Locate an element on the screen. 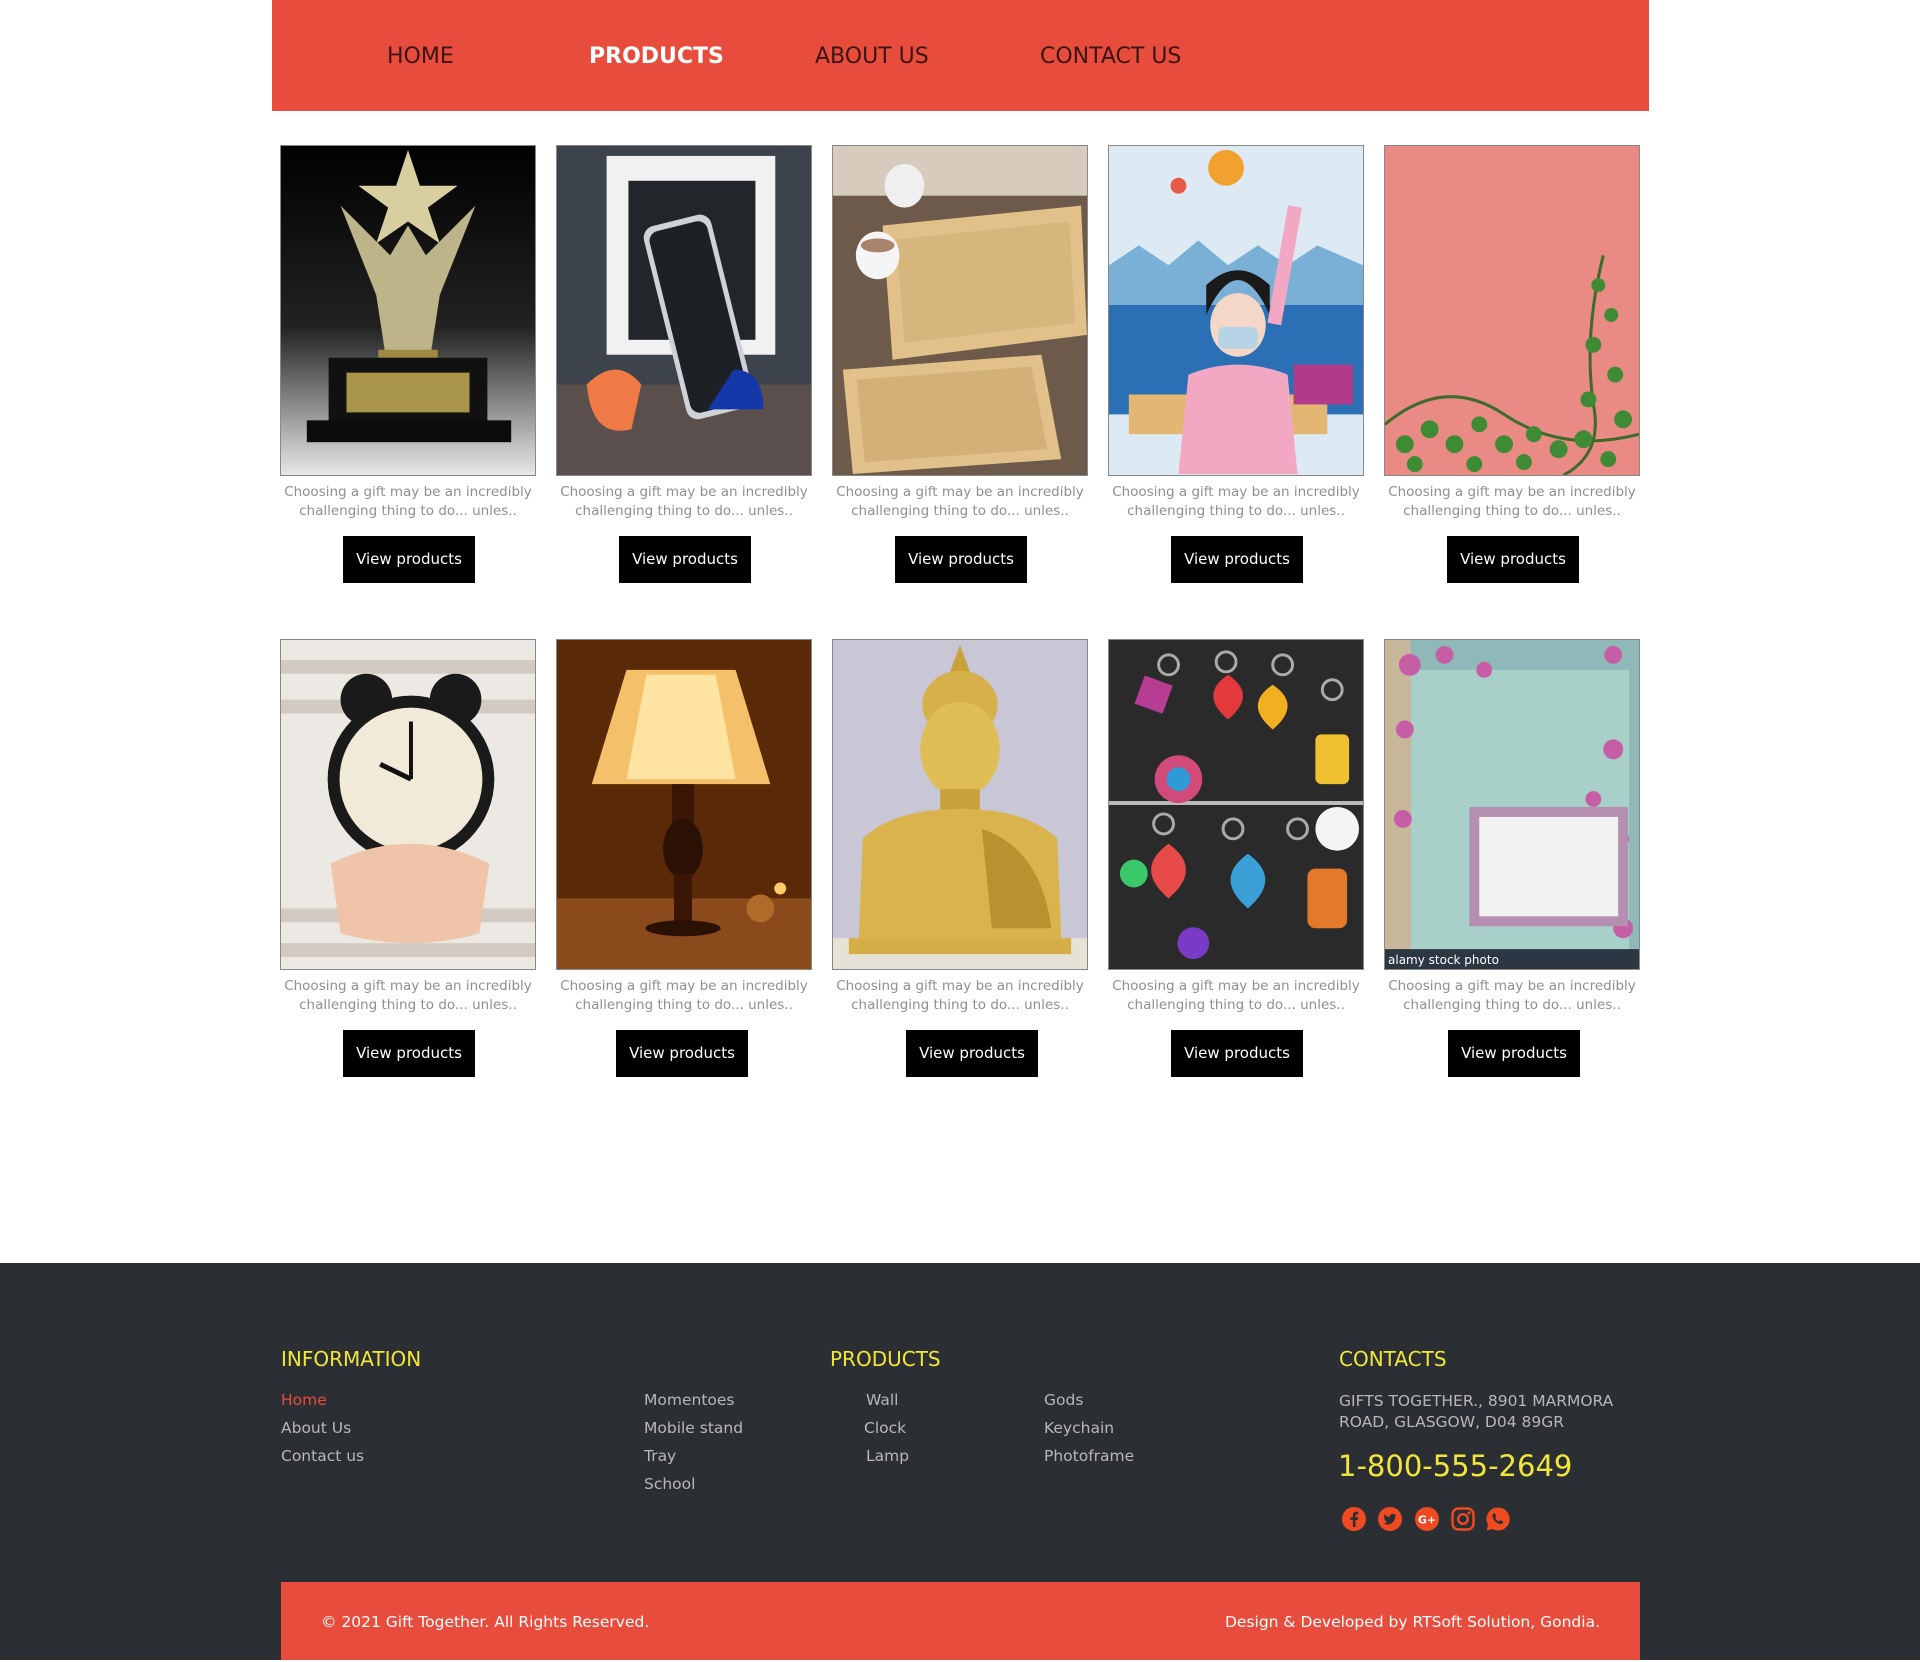  footer-link-momentoes: Momentoes is located at coordinates (689, 1400).